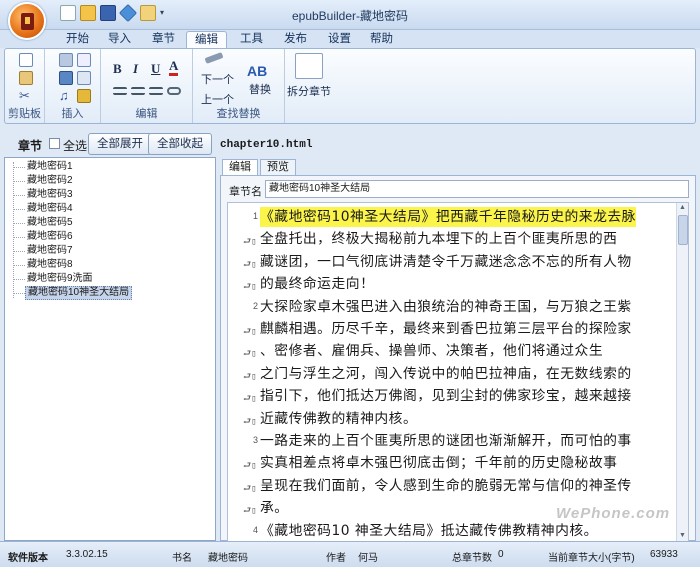  I want to click on line-number: 3, so click(255, 440).